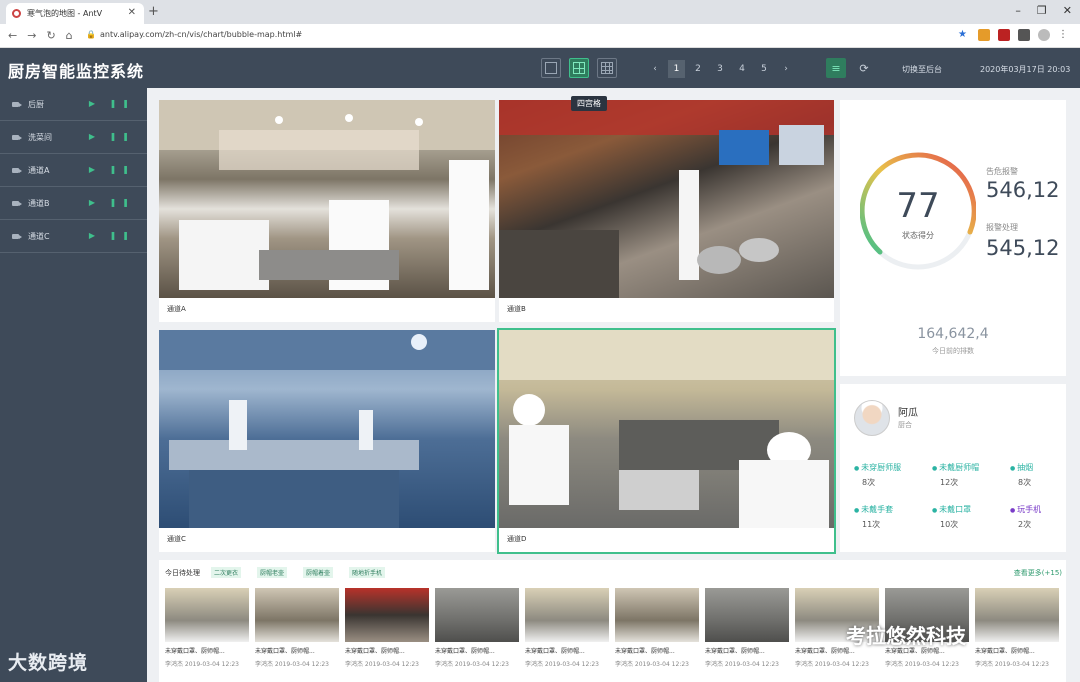 Image resolution: width=1080 pixels, height=682 pixels. I want to click on camera-cell-a: 通道A, so click(327, 211).